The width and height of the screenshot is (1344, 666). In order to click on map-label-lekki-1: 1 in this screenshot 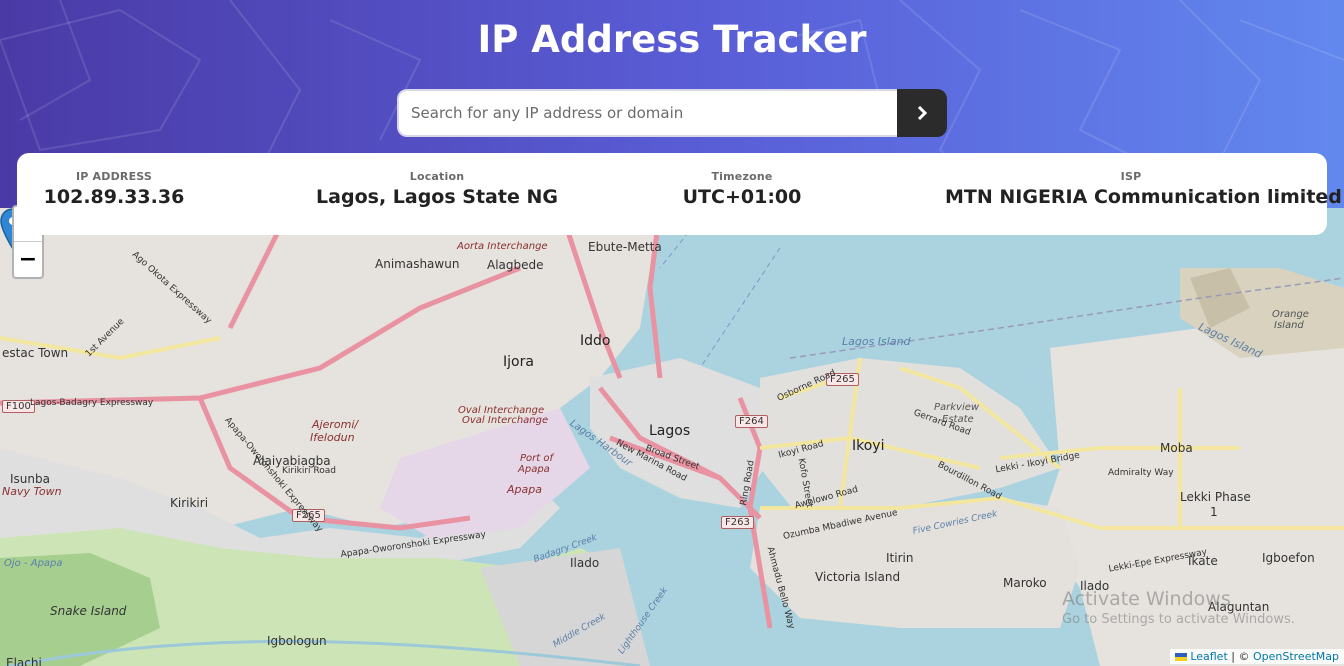, I will do `click(1214, 512)`.